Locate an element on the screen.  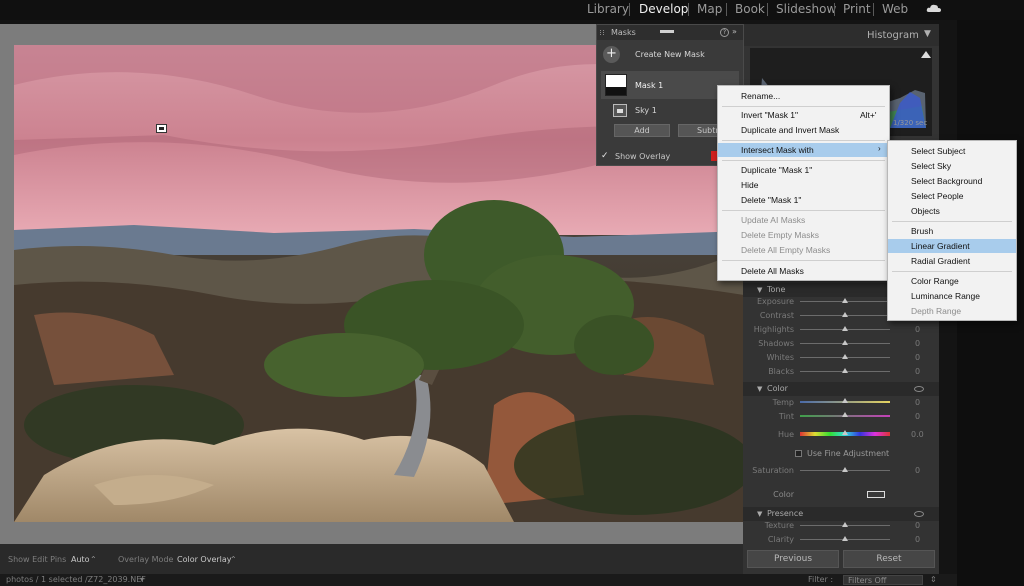
submenu-item-select-subject: Select Subject is located at coordinates (952, 151).